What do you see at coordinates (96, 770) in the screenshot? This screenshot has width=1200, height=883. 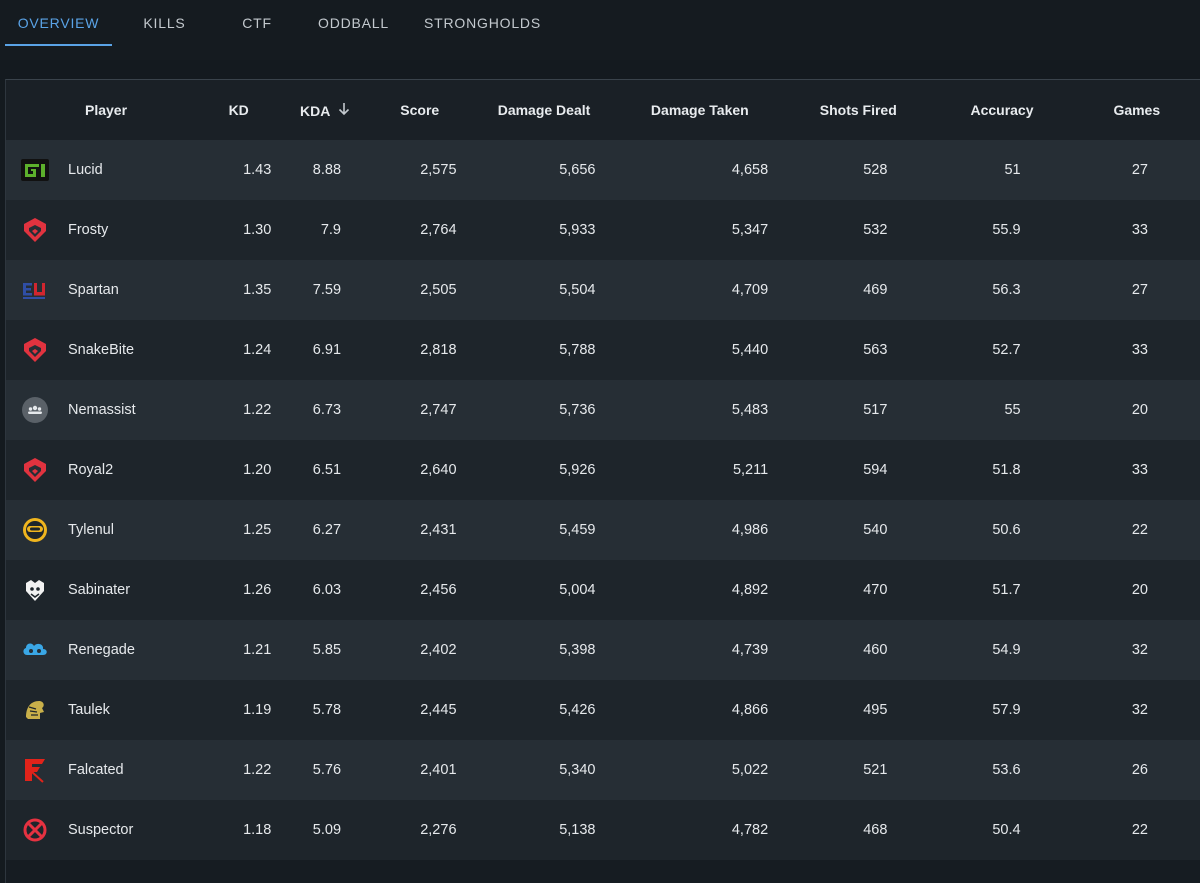 I see `player-name: Falcated` at bounding box center [96, 770].